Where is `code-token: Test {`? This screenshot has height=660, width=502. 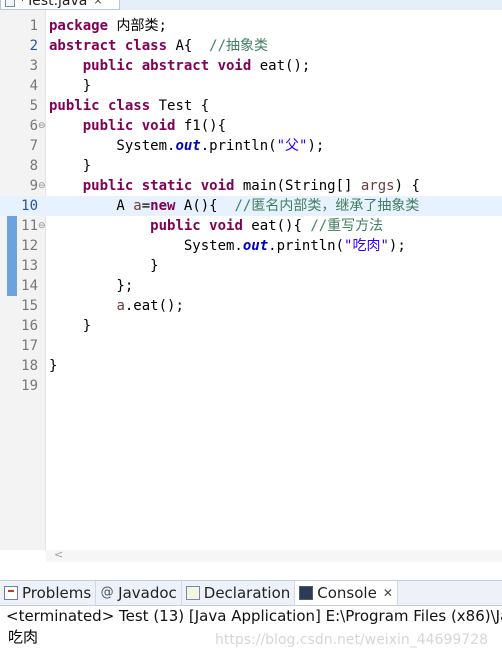 code-token: Test { is located at coordinates (180, 106).